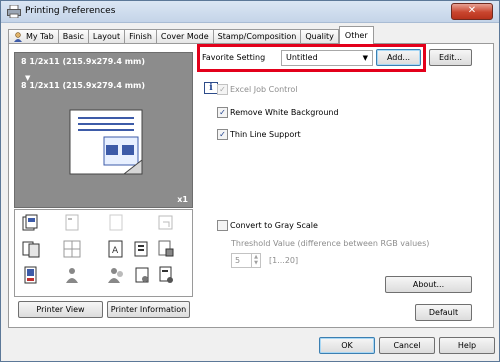  I want to click on tab-my-tab-label: My Tab, so click(40, 36).